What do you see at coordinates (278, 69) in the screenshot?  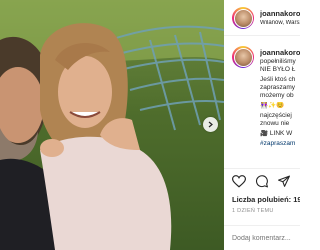 I see `caption-line: NIE BYŁO Ł` at bounding box center [278, 69].